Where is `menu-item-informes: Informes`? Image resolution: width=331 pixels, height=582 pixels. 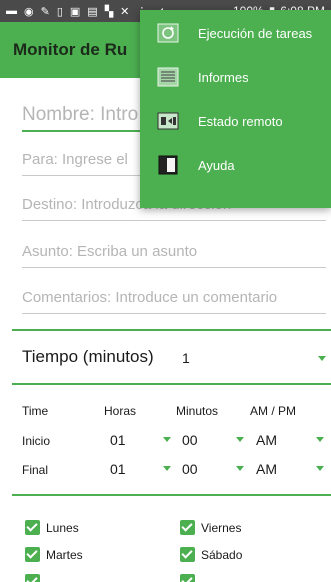
menu-item-informes: Informes is located at coordinates (235, 77).